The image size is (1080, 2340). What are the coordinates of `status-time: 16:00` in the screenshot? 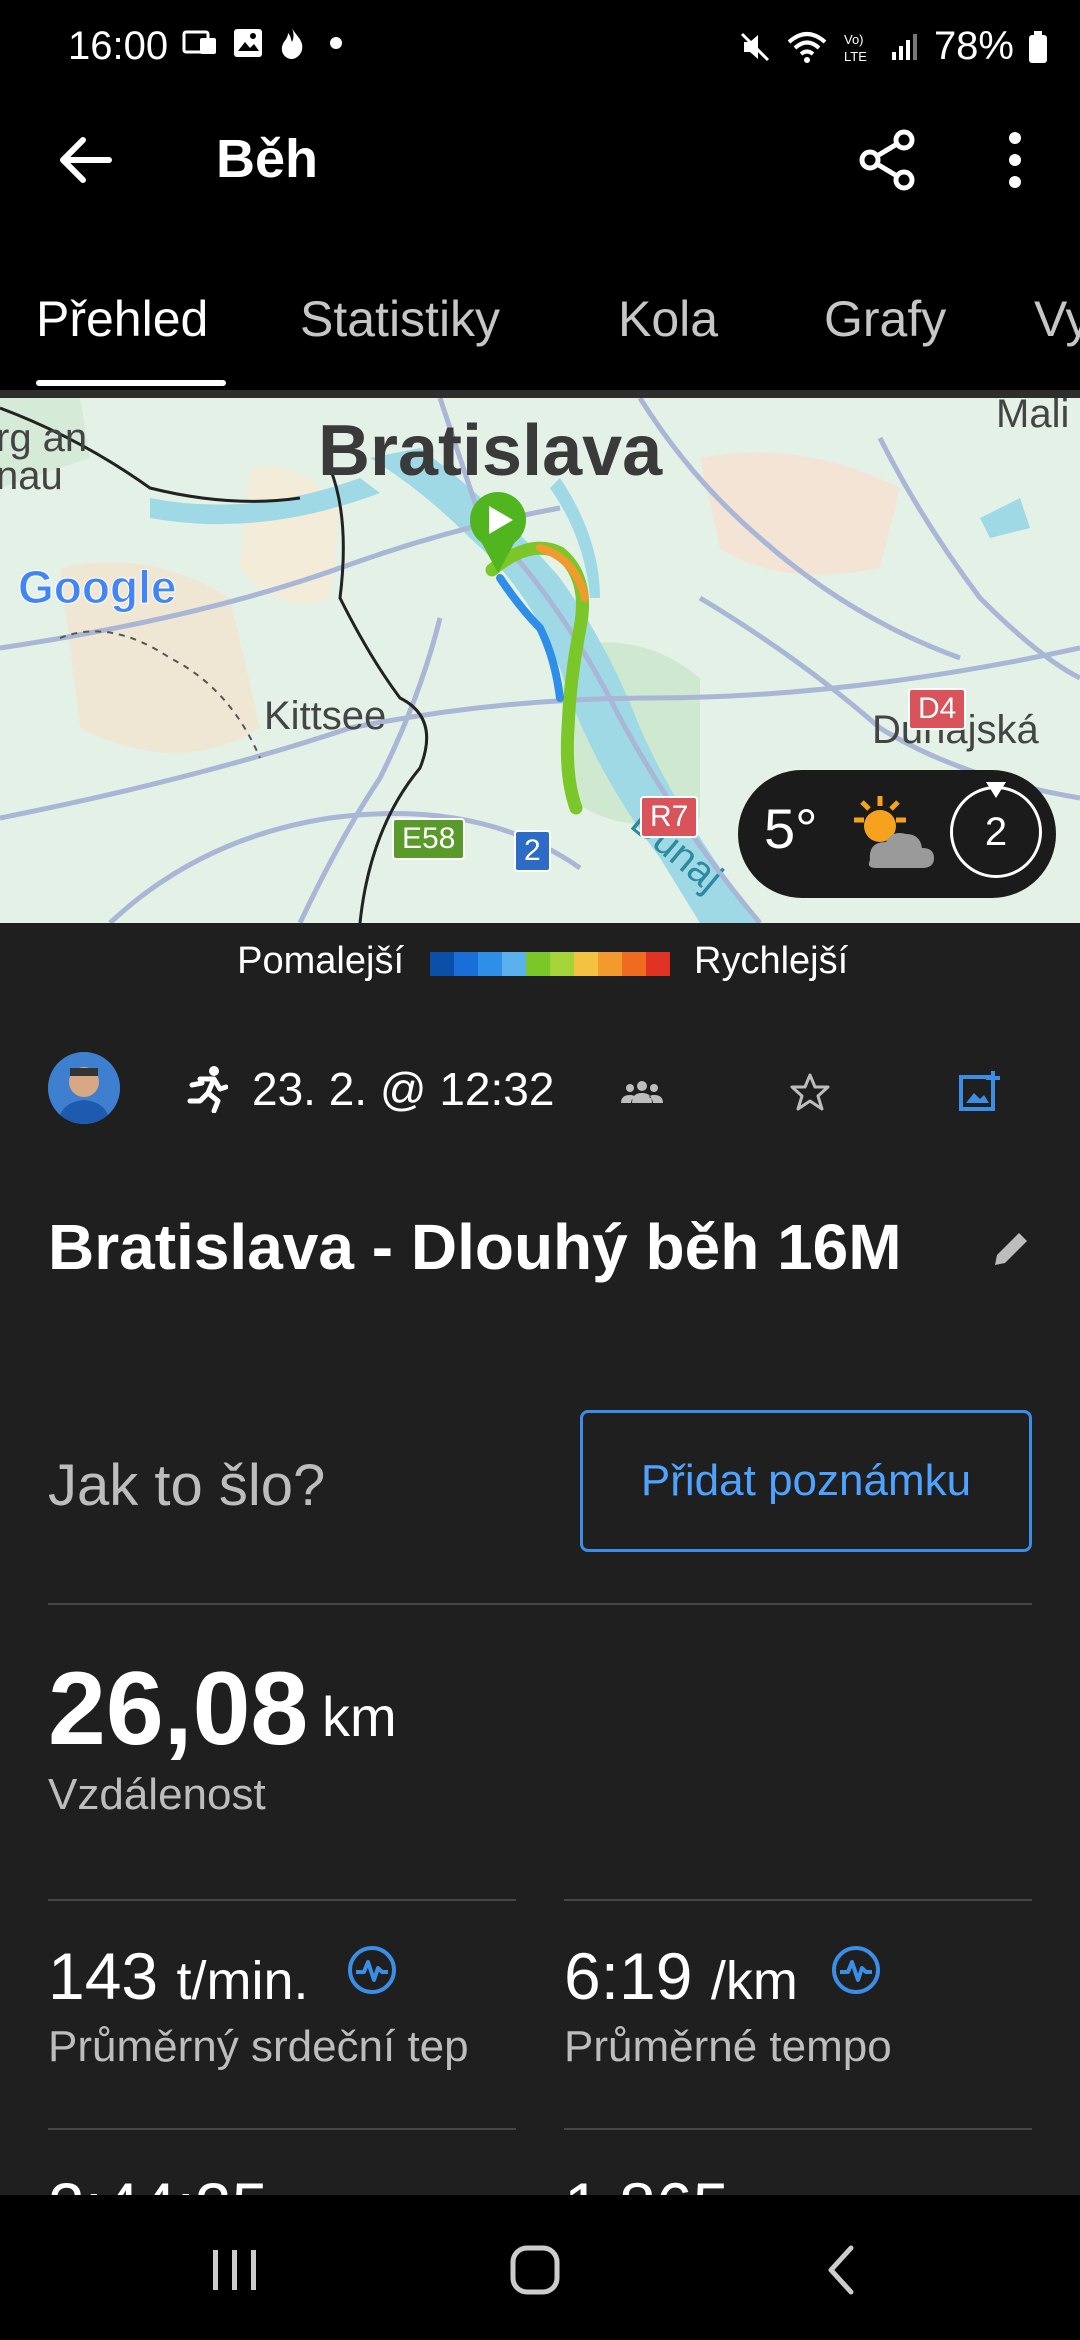 It's located at (118, 46).